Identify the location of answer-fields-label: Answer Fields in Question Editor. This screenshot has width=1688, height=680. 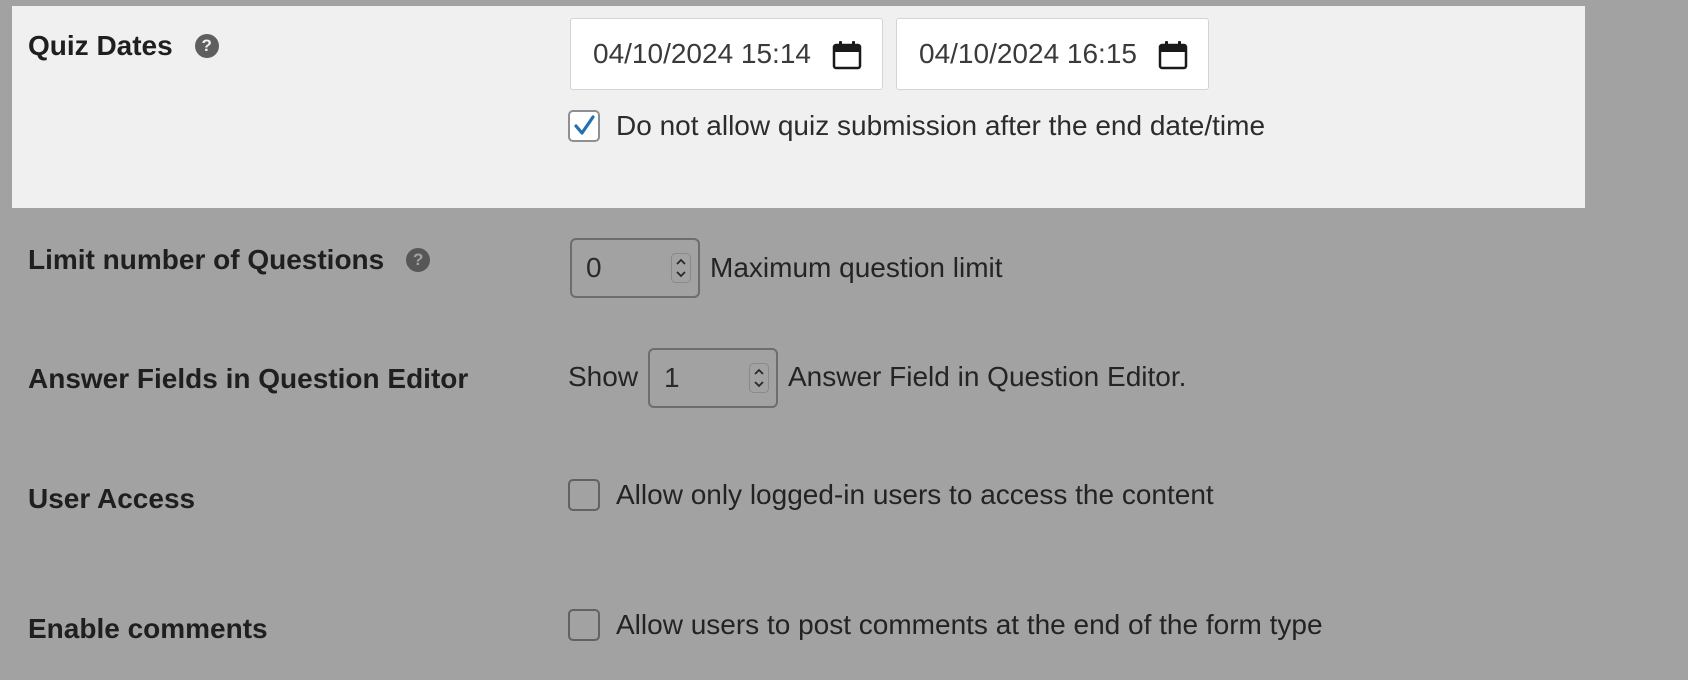
(248, 379).